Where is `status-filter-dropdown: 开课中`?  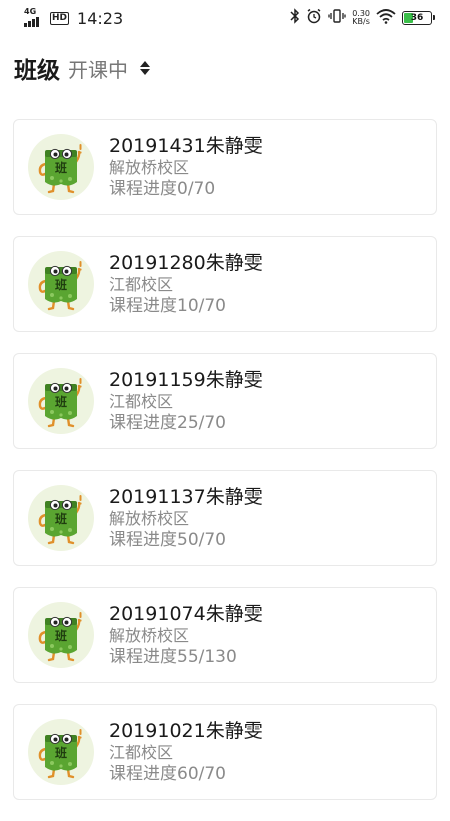
status-filter-dropdown: 开课中 is located at coordinates (109, 68).